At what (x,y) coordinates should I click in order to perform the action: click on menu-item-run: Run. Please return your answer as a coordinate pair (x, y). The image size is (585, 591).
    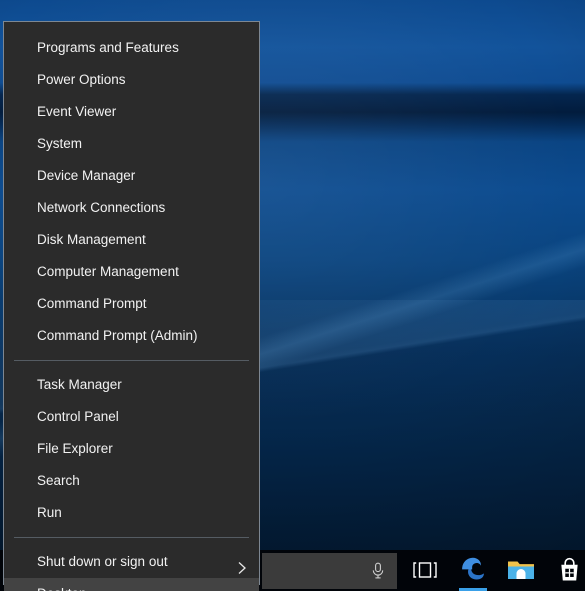
    Looking at the image, I should click on (131, 513).